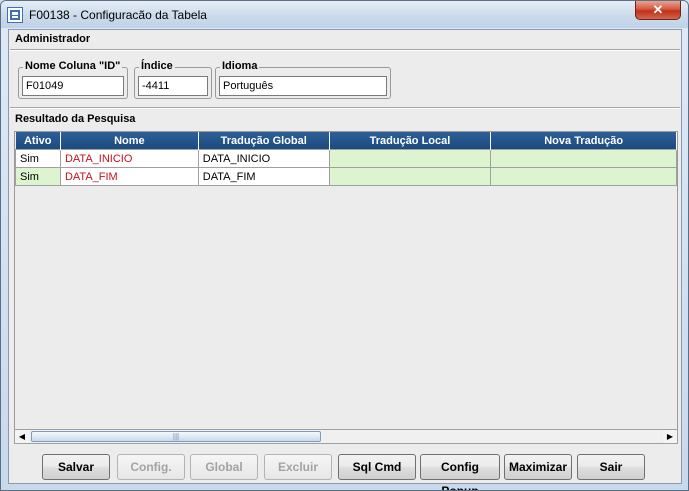  Describe the element at coordinates (264, 141) in the screenshot. I see `column-header-traducao-global: Tradução Global` at that location.